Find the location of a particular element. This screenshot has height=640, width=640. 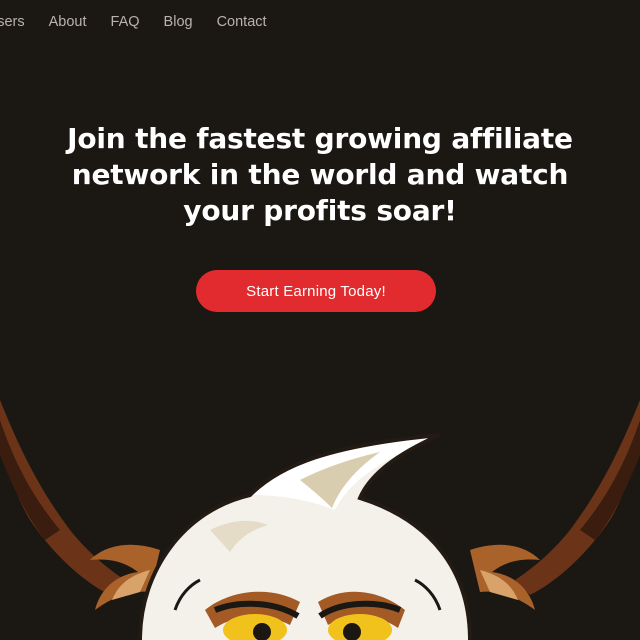

top-nav: isers About FAQ Blog Contact is located at coordinates (133, 22).